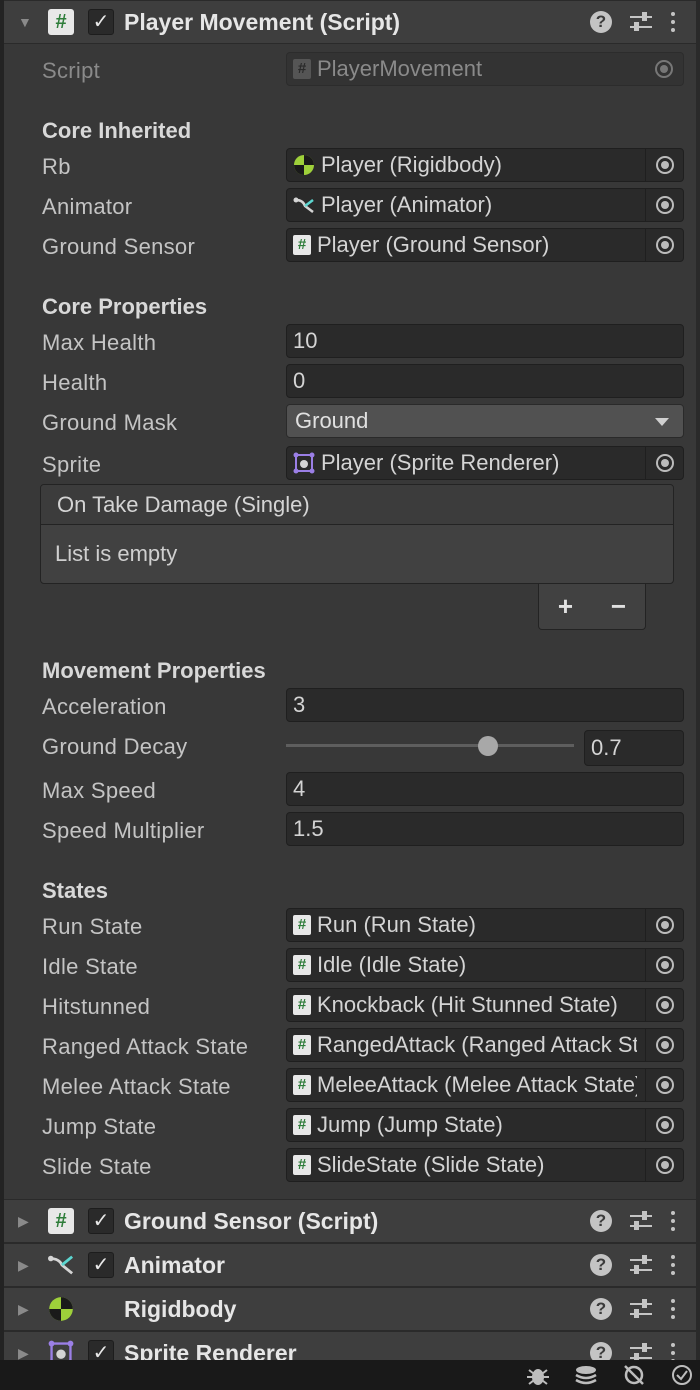 Image resolution: width=700 pixels, height=1390 pixels. I want to click on sprite-label: Sprite, so click(72, 464).